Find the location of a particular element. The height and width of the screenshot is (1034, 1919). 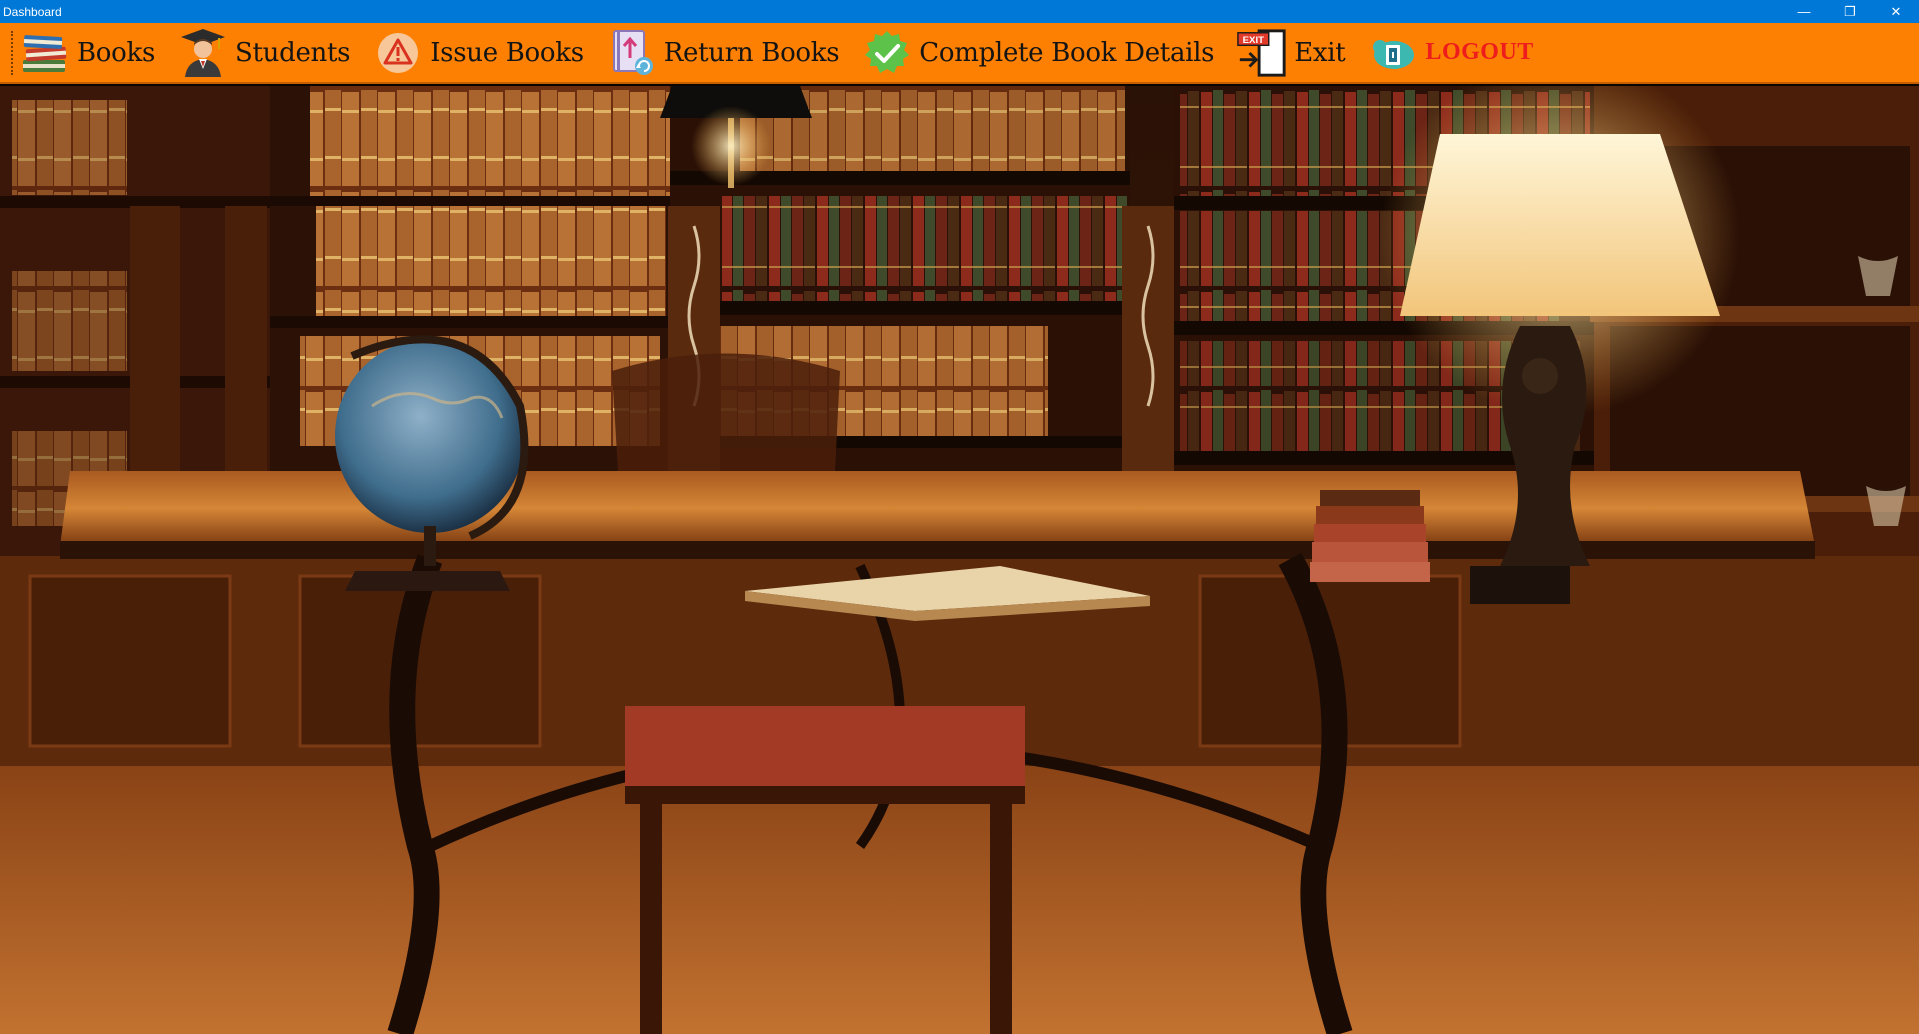

logout-icon is located at coordinates (1393, 53).